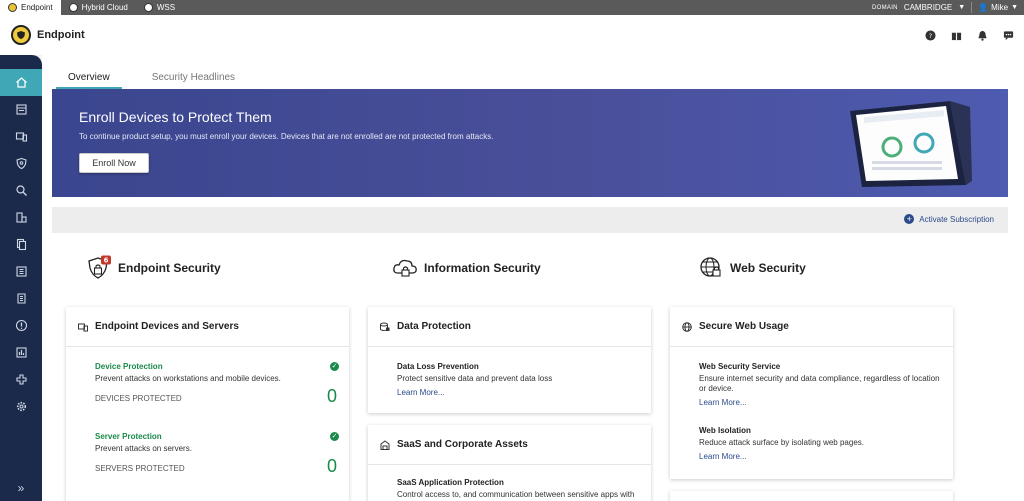 This screenshot has height=501, width=1024. I want to click on user-menu: 👤 Mike ▼, so click(998, 7).